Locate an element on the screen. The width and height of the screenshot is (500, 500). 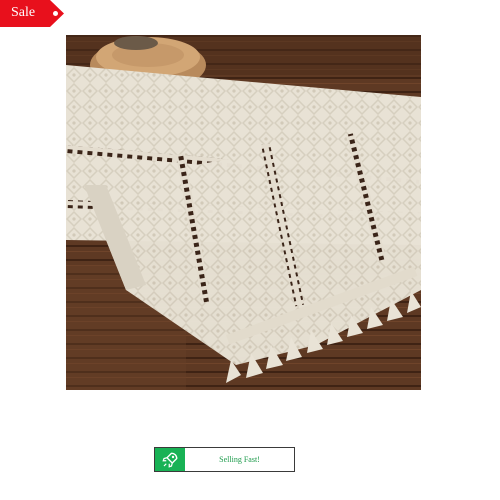
sale-label: Sale is located at coordinates (23, 12).